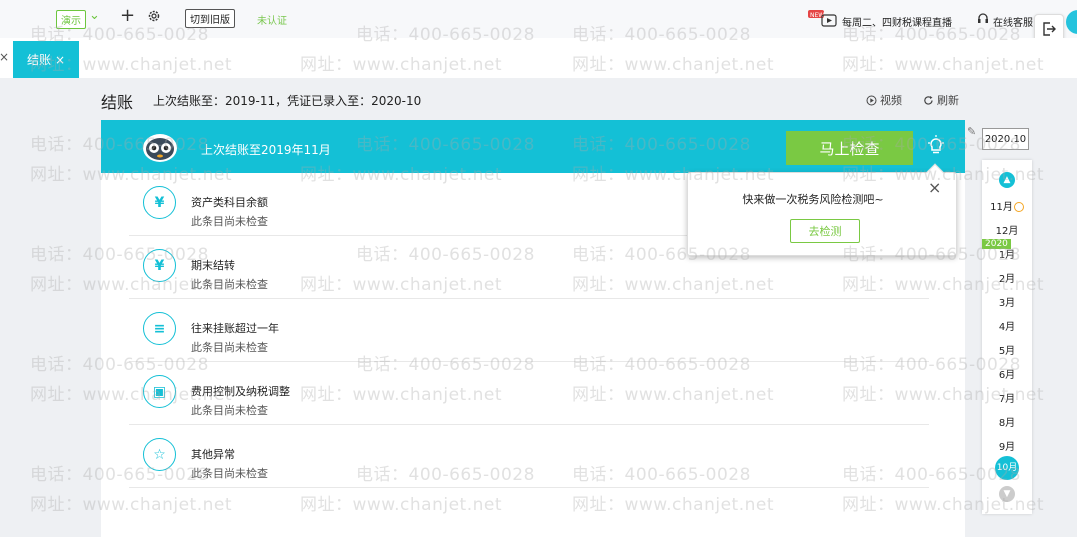 This screenshot has width=1077, height=537. Describe the element at coordinates (813, 199) in the screenshot. I see `popup-message: 快来做一次税务风险检测吧~` at that location.